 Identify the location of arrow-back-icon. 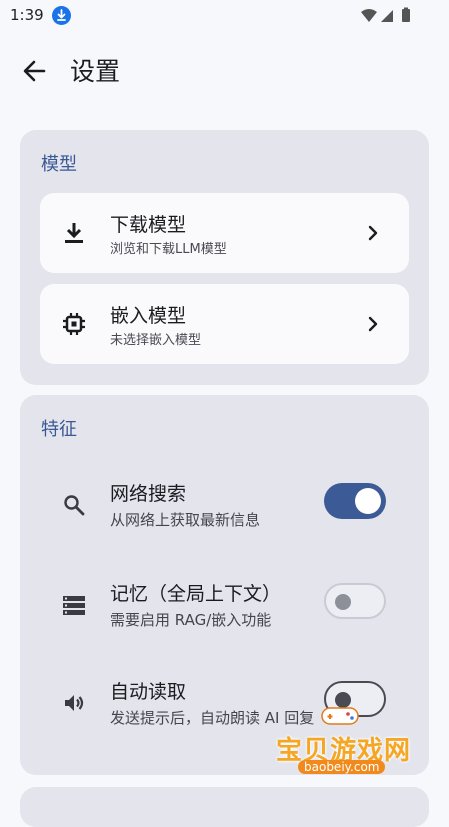
(34, 71).